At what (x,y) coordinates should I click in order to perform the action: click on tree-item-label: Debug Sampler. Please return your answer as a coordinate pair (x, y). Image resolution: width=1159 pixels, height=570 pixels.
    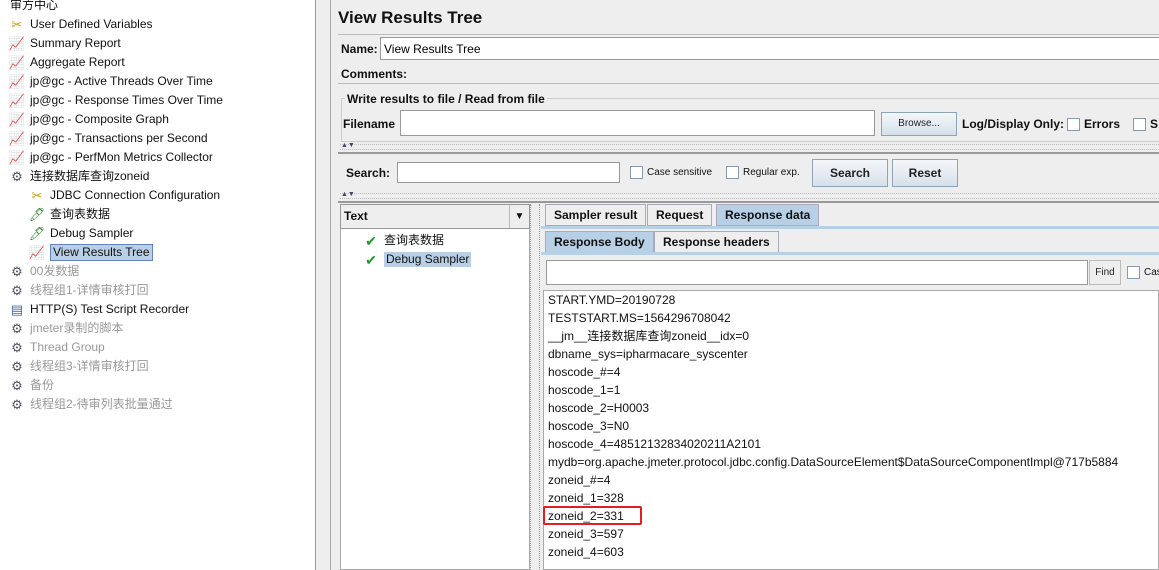
    Looking at the image, I should click on (92, 233).